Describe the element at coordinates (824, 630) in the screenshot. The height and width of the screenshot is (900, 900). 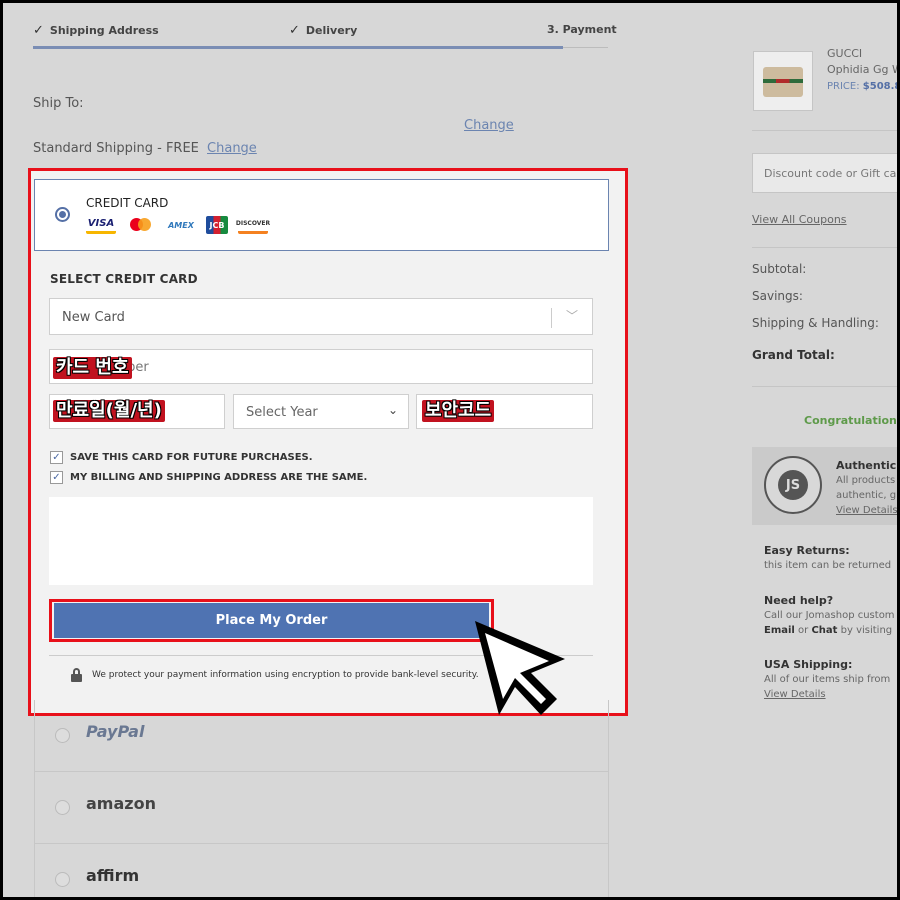
I see `chat-link: Chat` at that location.